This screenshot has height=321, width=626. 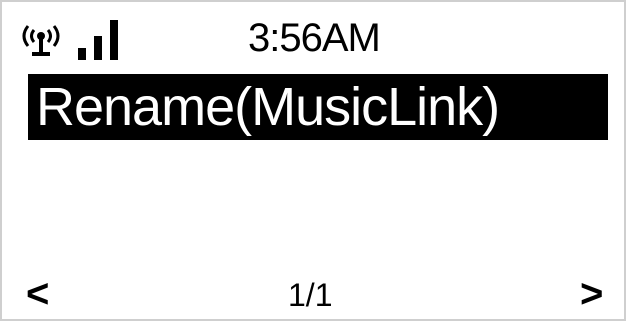 What do you see at coordinates (41, 40) in the screenshot?
I see `wifi-icon` at bounding box center [41, 40].